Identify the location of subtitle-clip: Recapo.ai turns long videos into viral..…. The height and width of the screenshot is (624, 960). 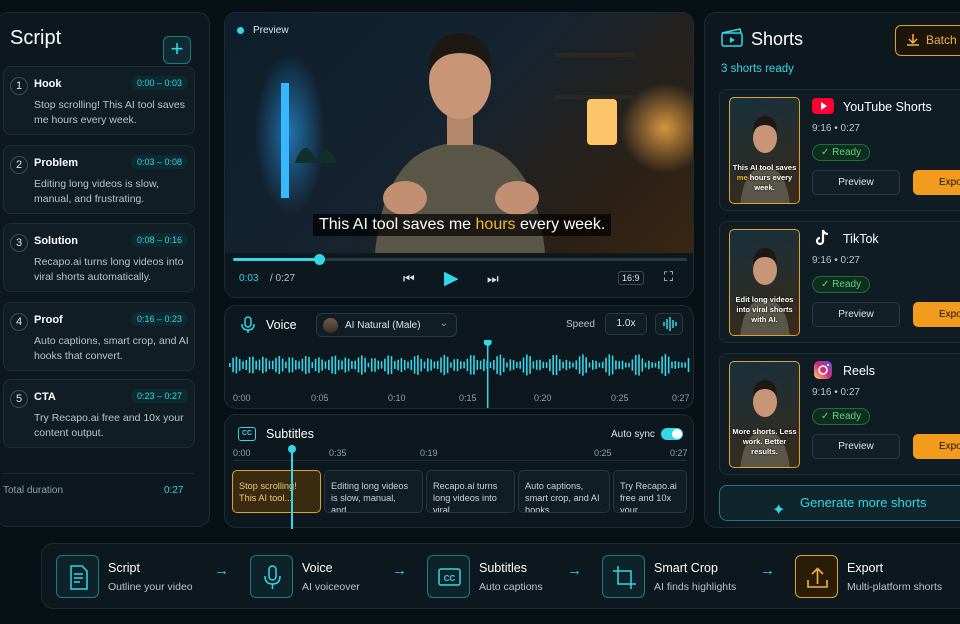
(470, 491).